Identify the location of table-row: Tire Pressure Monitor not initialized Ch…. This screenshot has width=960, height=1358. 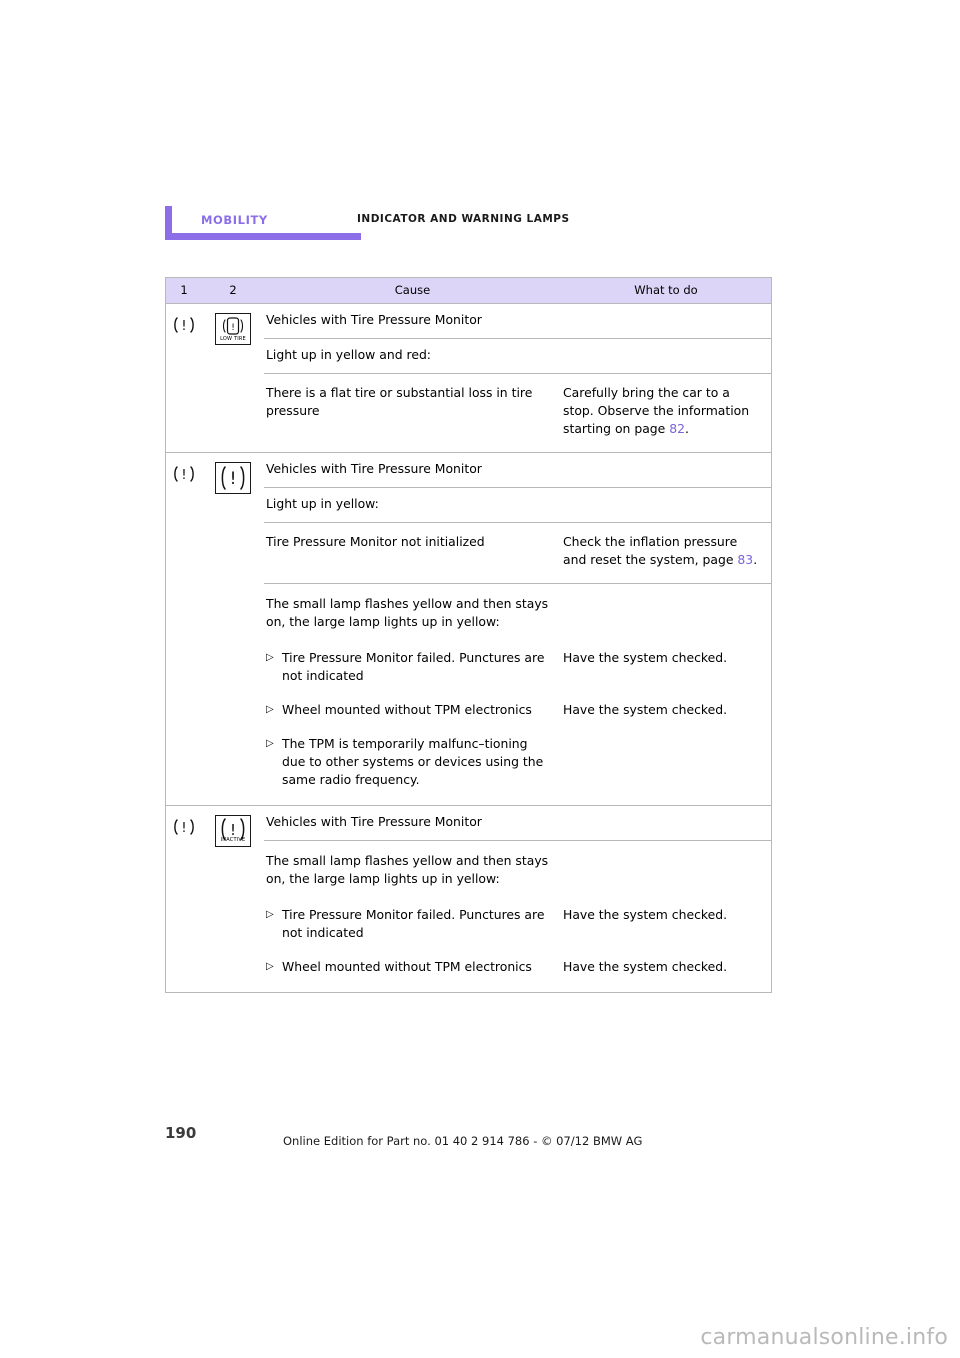
(517, 553).